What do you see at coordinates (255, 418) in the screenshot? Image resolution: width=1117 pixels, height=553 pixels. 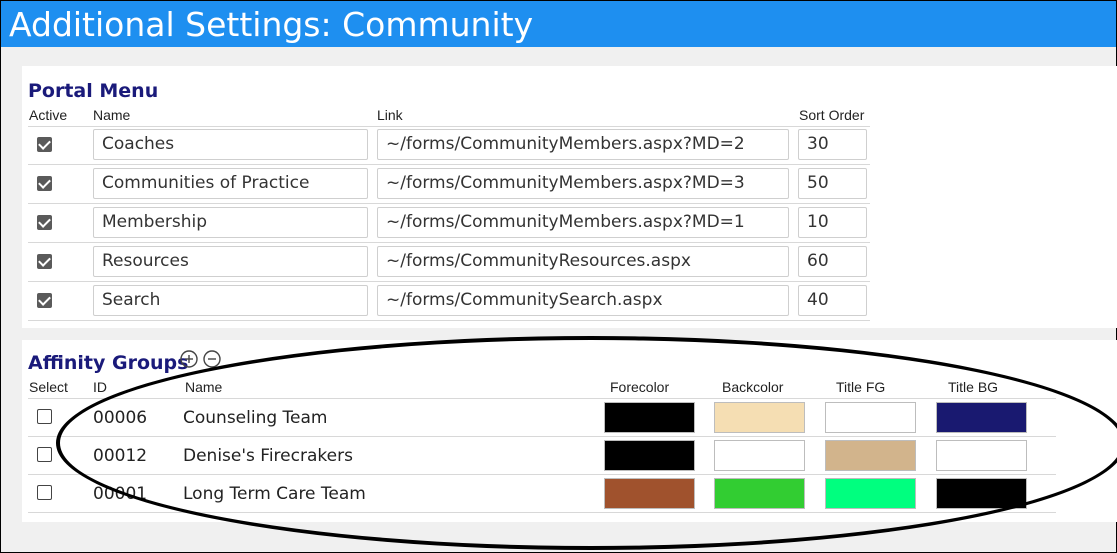 I see `group-name: Counseling Team` at bounding box center [255, 418].